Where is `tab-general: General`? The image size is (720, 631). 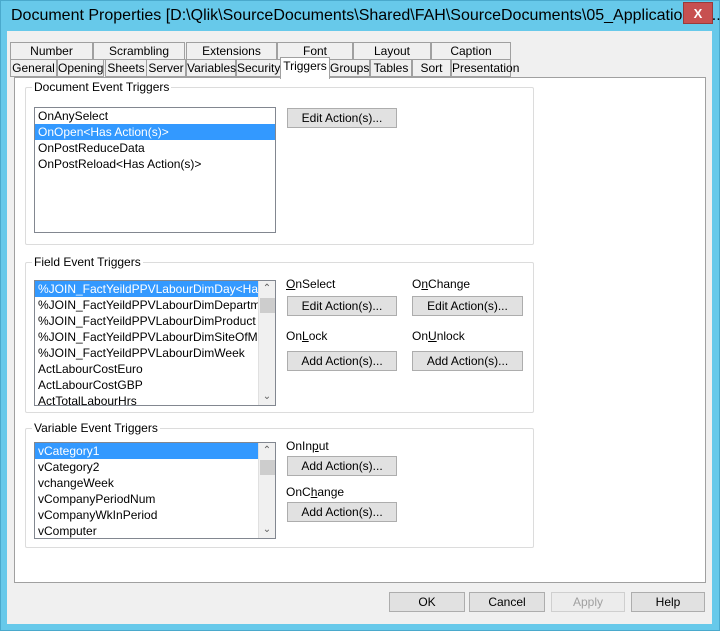 tab-general: General is located at coordinates (33, 68).